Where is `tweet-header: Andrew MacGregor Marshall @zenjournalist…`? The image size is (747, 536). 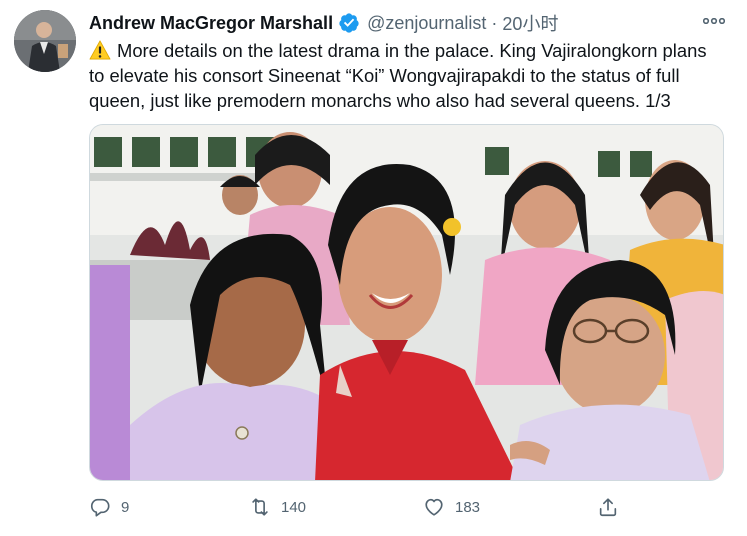
tweet-header: Andrew MacGregor Marshall @zenjournalist… is located at coordinates (323, 23).